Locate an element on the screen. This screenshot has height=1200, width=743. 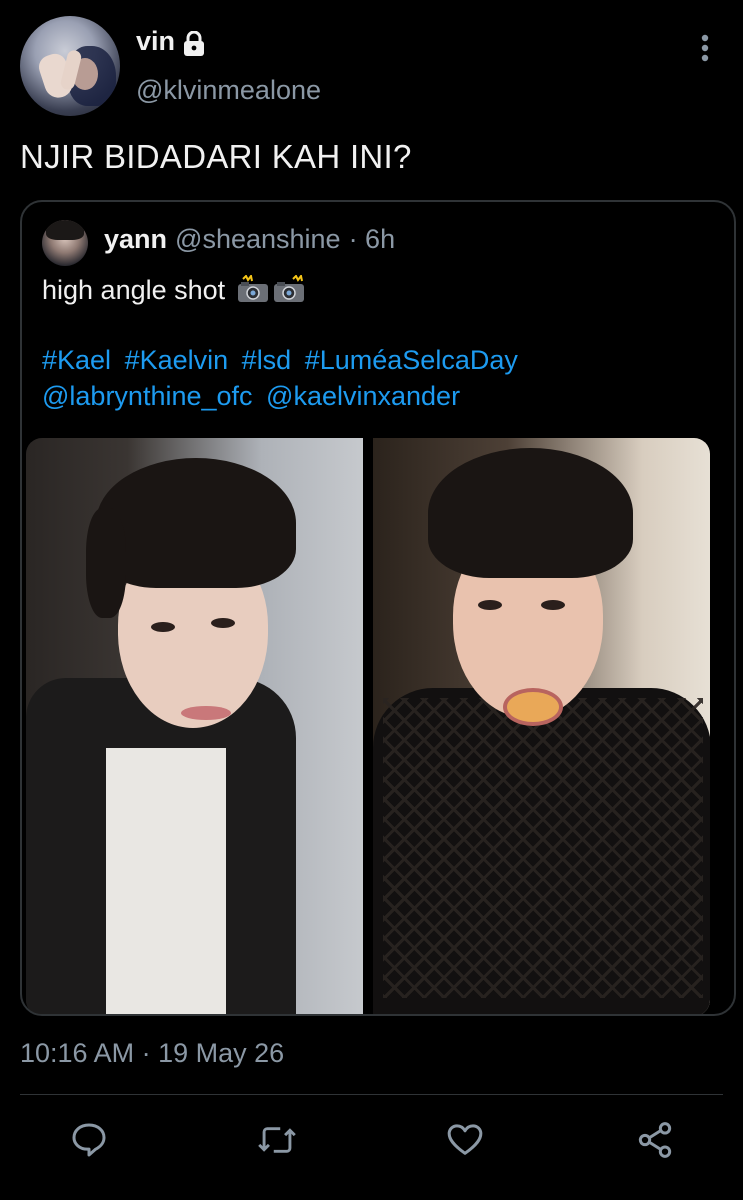
more-options-icon is located at coordinates (705, 48).